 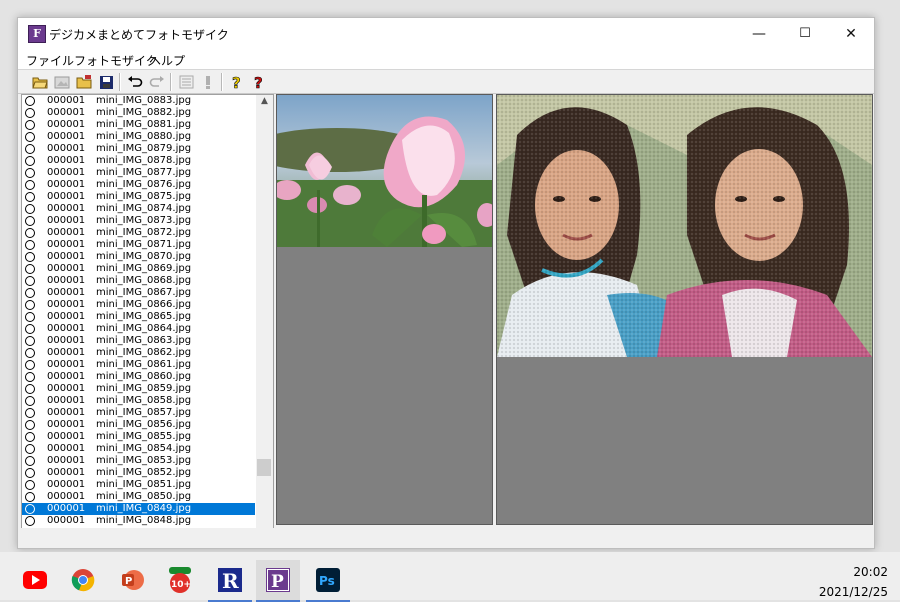 I want to click on menu-photomosaic: フォトモザイク, so click(x=116, y=60).